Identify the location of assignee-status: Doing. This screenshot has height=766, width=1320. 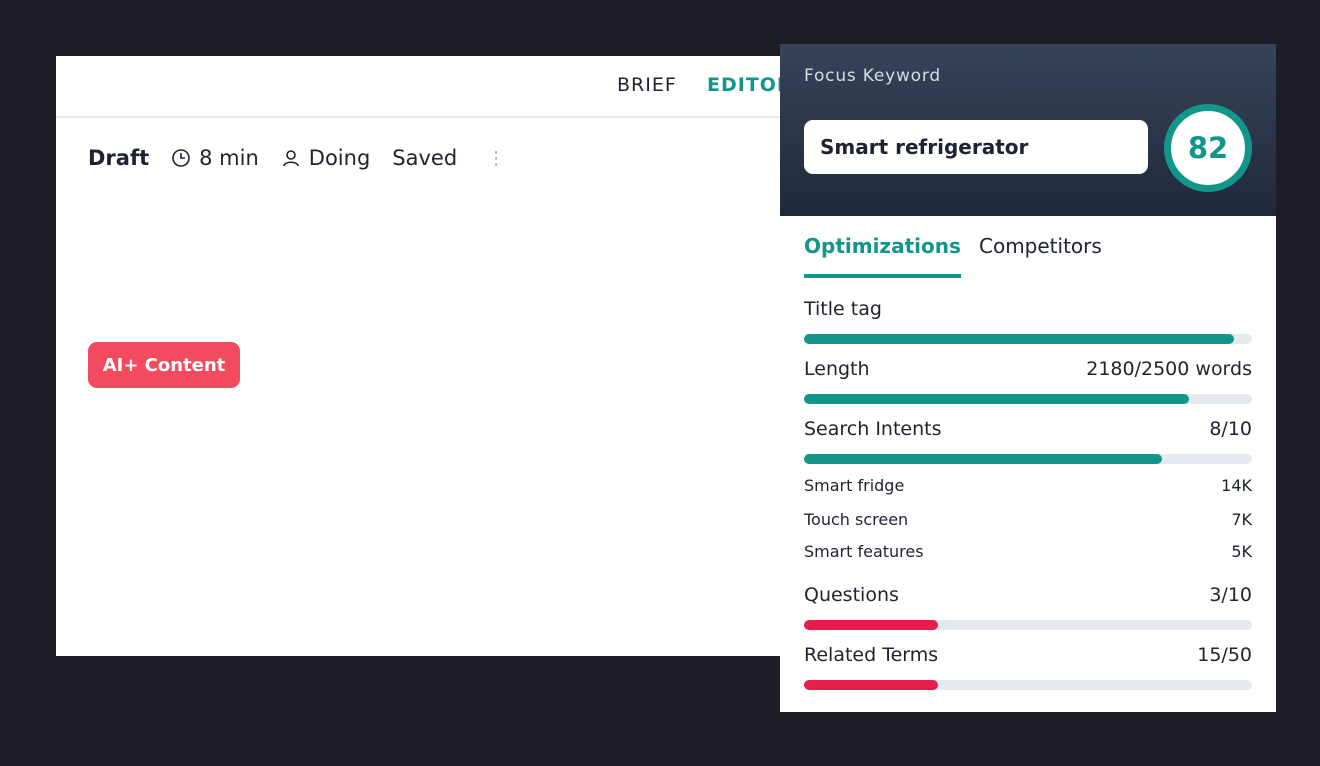
(326, 158).